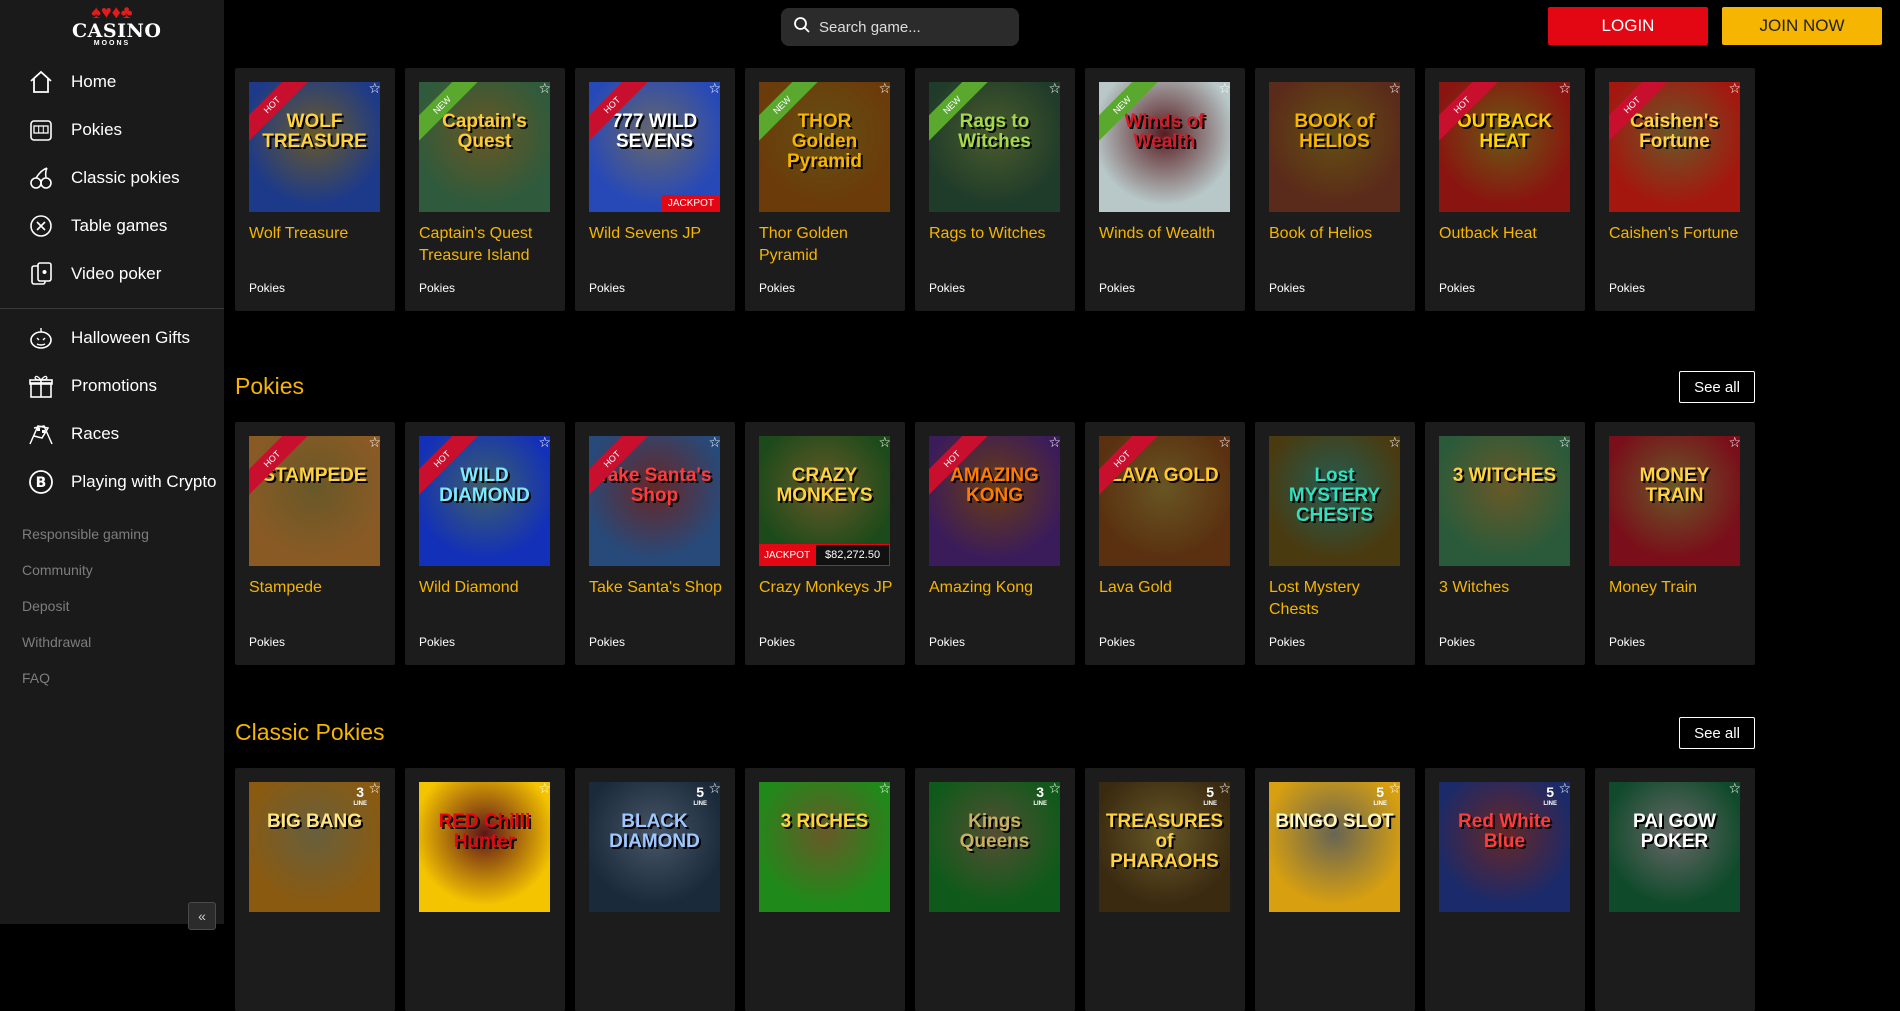 The width and height of the screenshot is (1900, 1011). What do you see at coordinates (656, 234) in the screenshot?
I see `game-title: Wild Sevens JP` at bounding box center [656, 234].